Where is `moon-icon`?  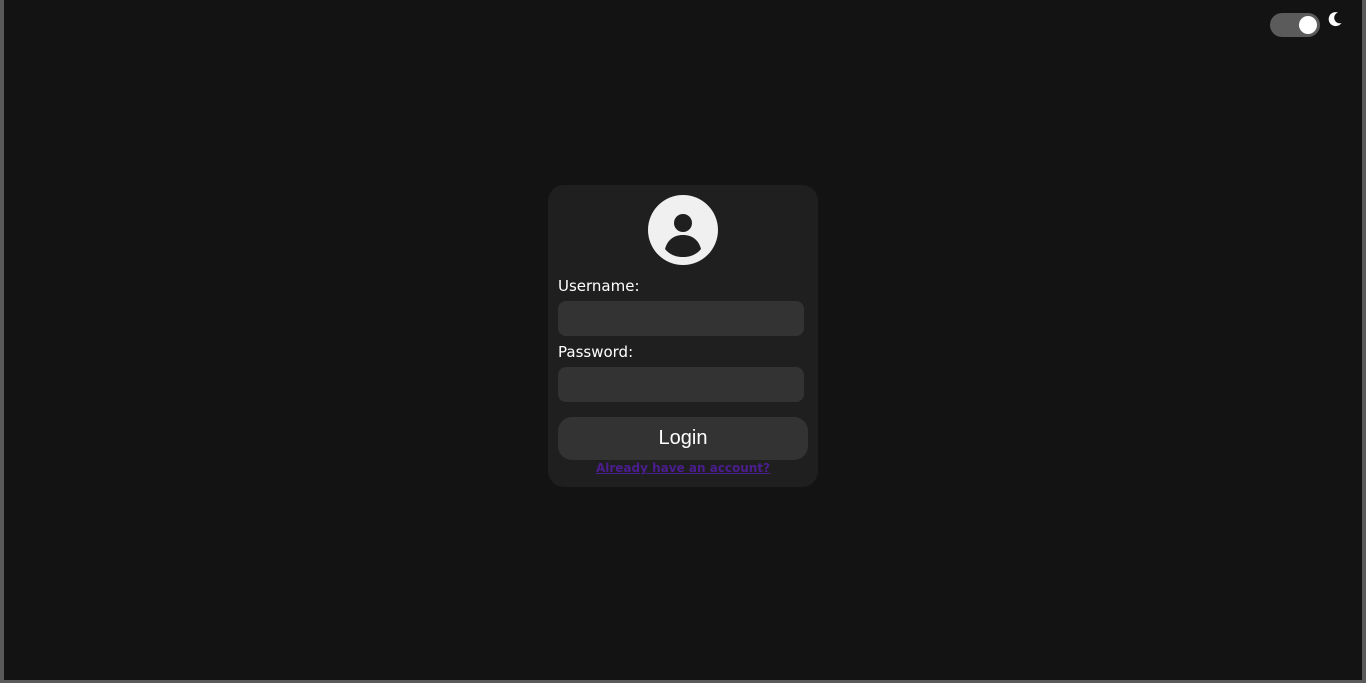
moon-icon is located at coordinates (1335, 19).